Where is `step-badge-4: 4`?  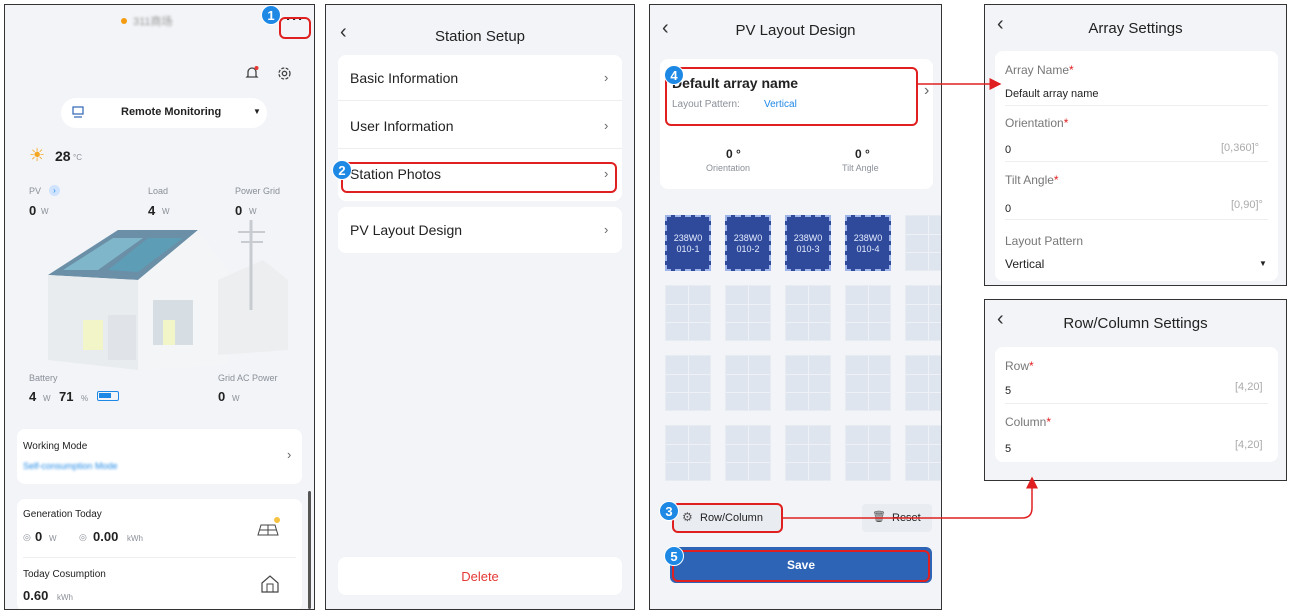 step-badge-4: 4 is located at coordinates (674, 75).